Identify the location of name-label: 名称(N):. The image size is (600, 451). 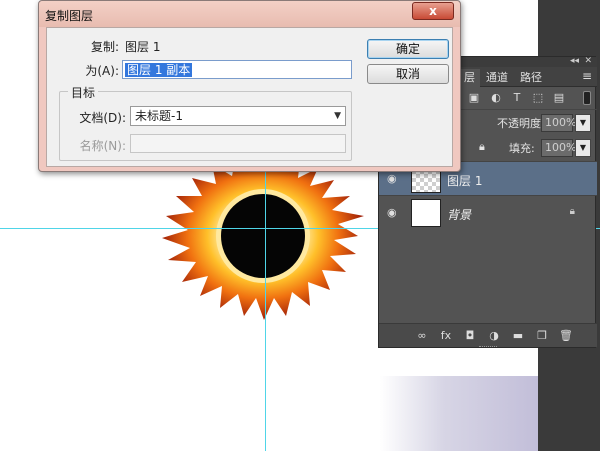
(102, 146).